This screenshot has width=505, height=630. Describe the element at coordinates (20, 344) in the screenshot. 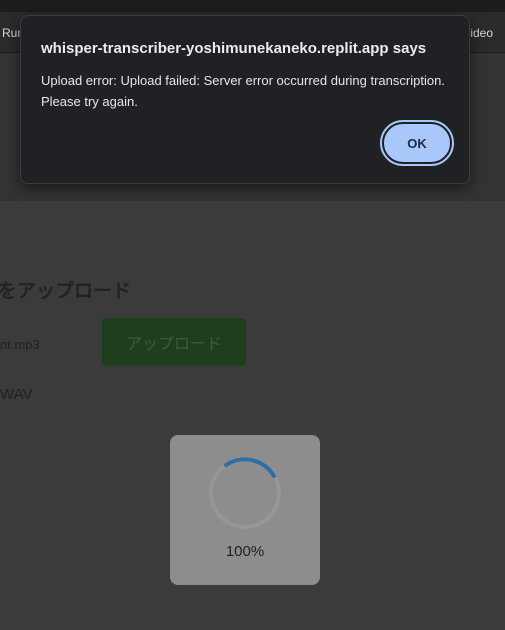

I see `selected-file-name: nt.mp3` at that location.